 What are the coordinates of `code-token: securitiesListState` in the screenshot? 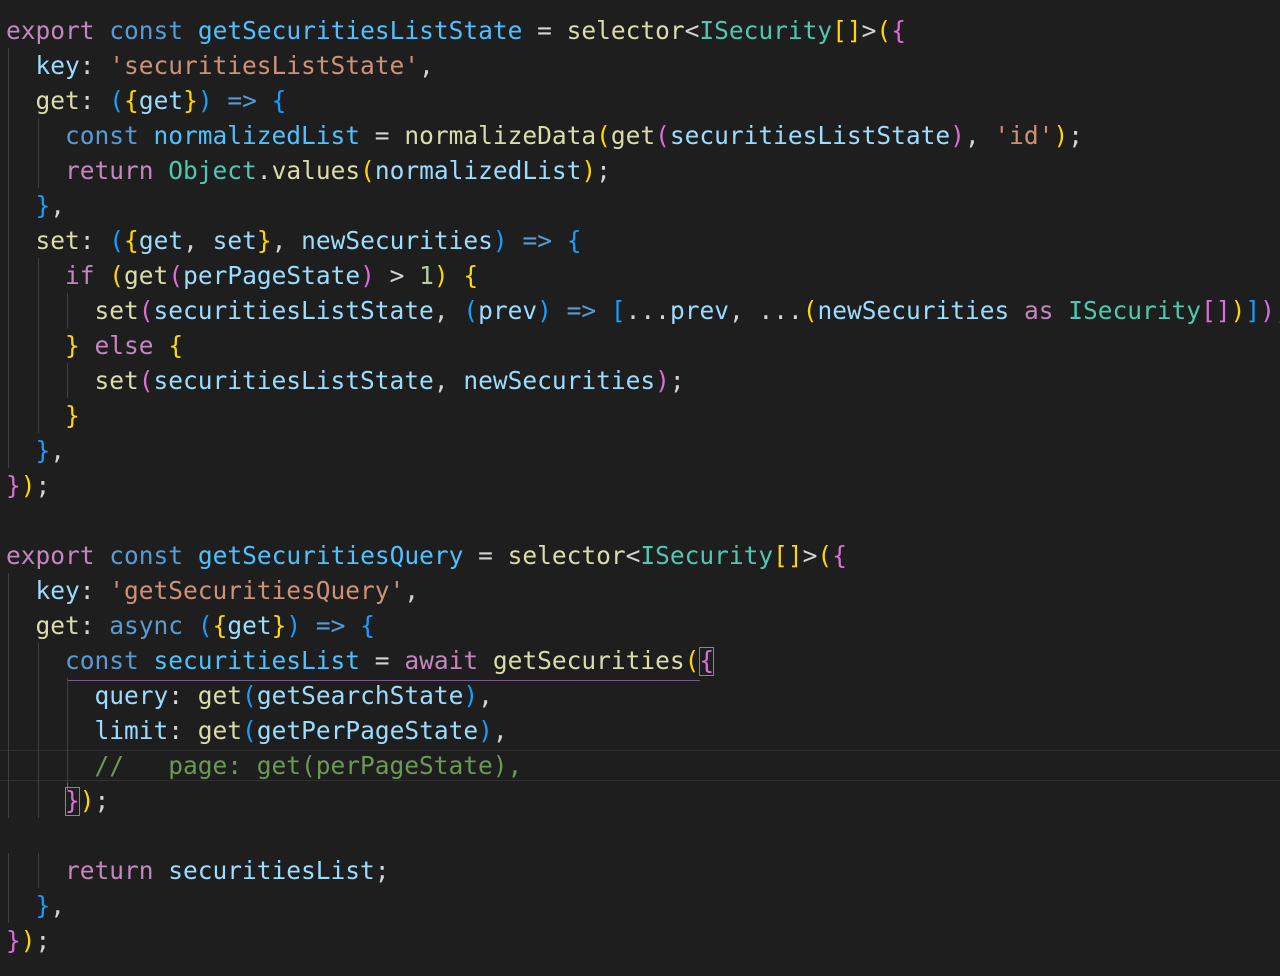 It's located at (293, 380).